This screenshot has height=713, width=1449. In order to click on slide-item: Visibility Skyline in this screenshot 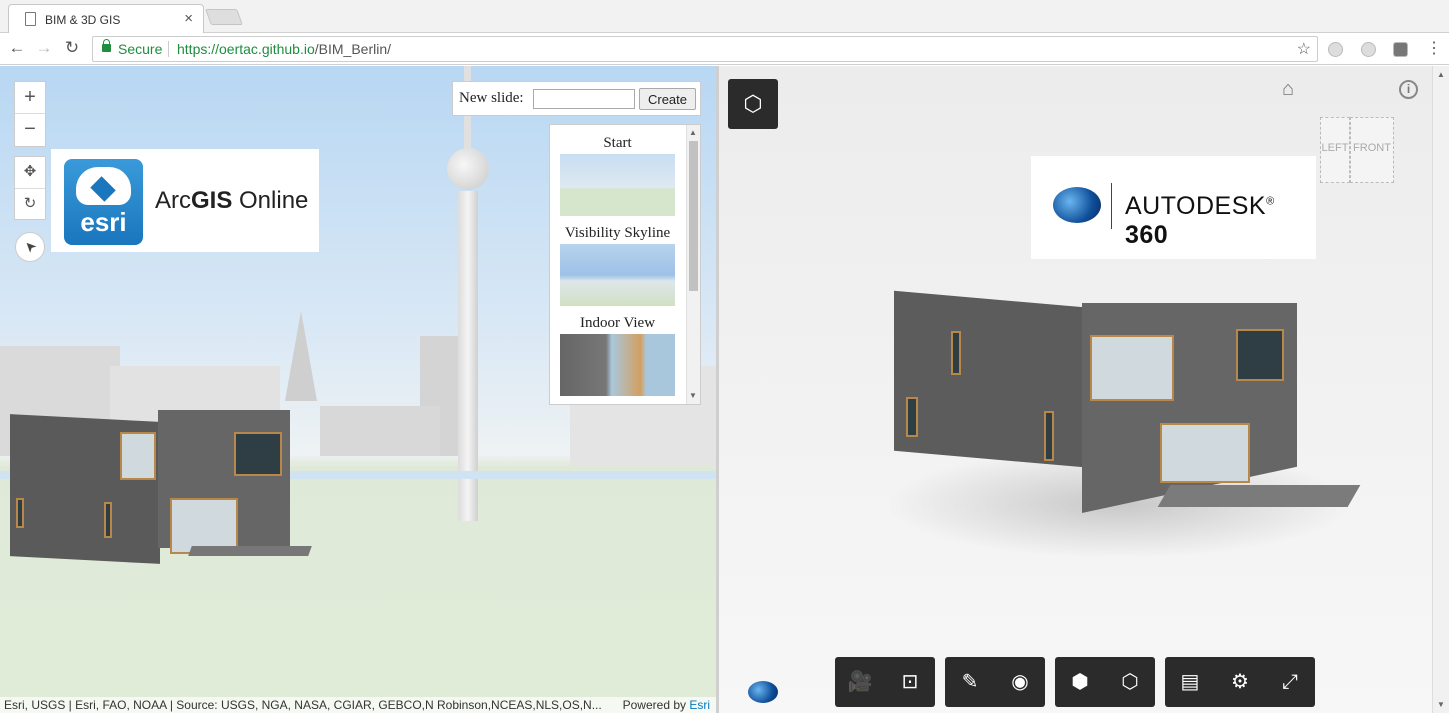, I will do `click(617, 265)`.